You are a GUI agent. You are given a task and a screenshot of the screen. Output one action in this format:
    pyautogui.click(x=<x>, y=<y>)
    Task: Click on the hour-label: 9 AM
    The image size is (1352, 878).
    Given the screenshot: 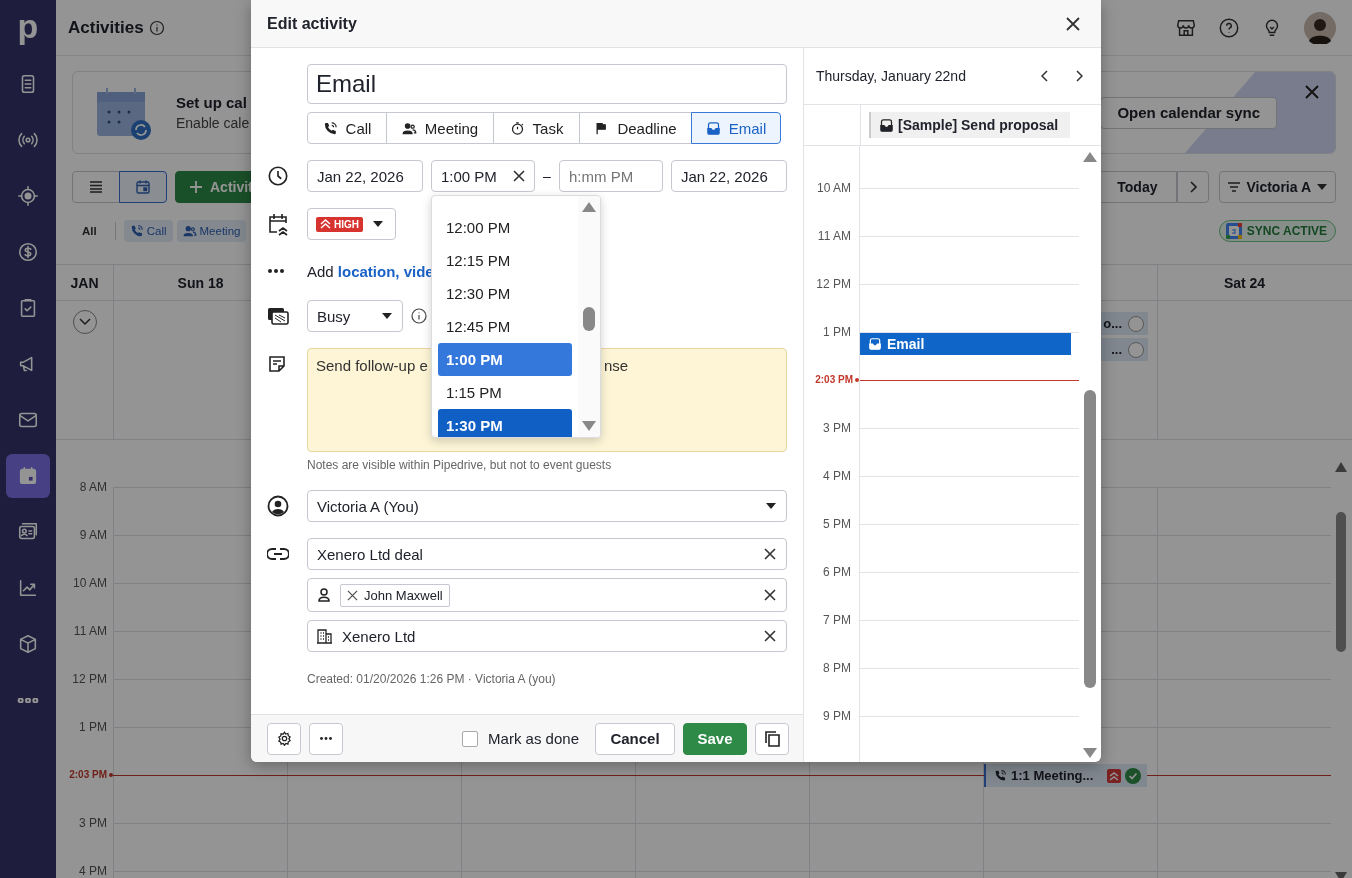 What is the action you would take?
    pyautogui.click(x=93, y=535)
    